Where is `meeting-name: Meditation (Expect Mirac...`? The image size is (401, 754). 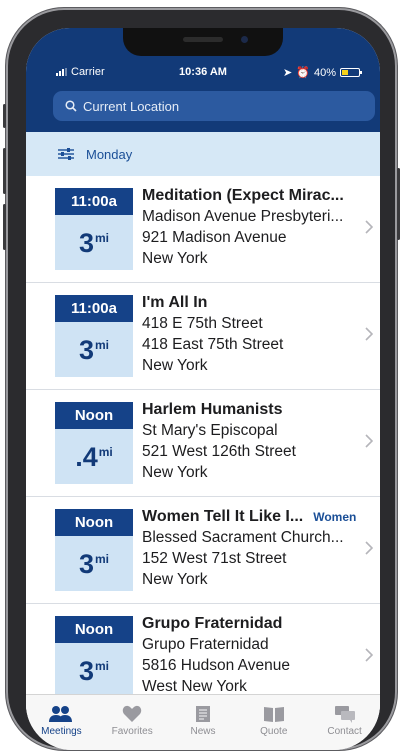 meeting-name: Meditation (Expect Mirac... is located at coordinates (243, 195).